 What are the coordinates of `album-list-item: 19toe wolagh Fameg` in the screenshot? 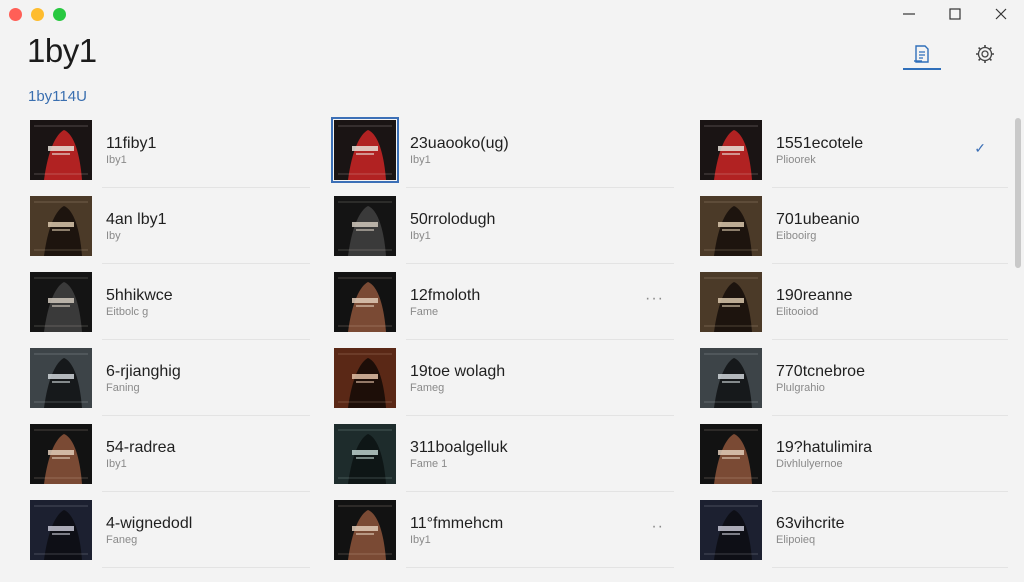 It's located at (498, 378).